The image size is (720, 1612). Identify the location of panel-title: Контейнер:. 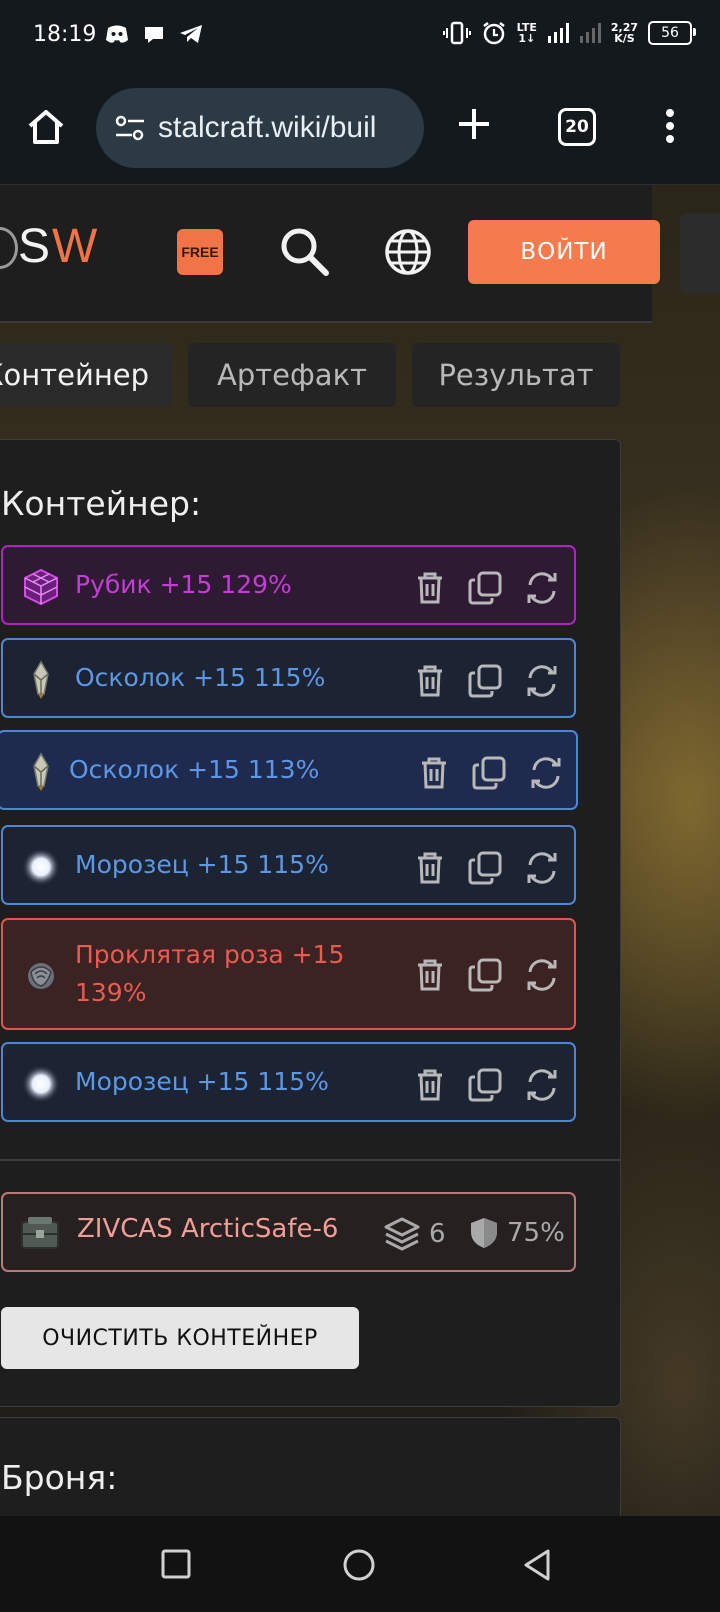
(101, 503).